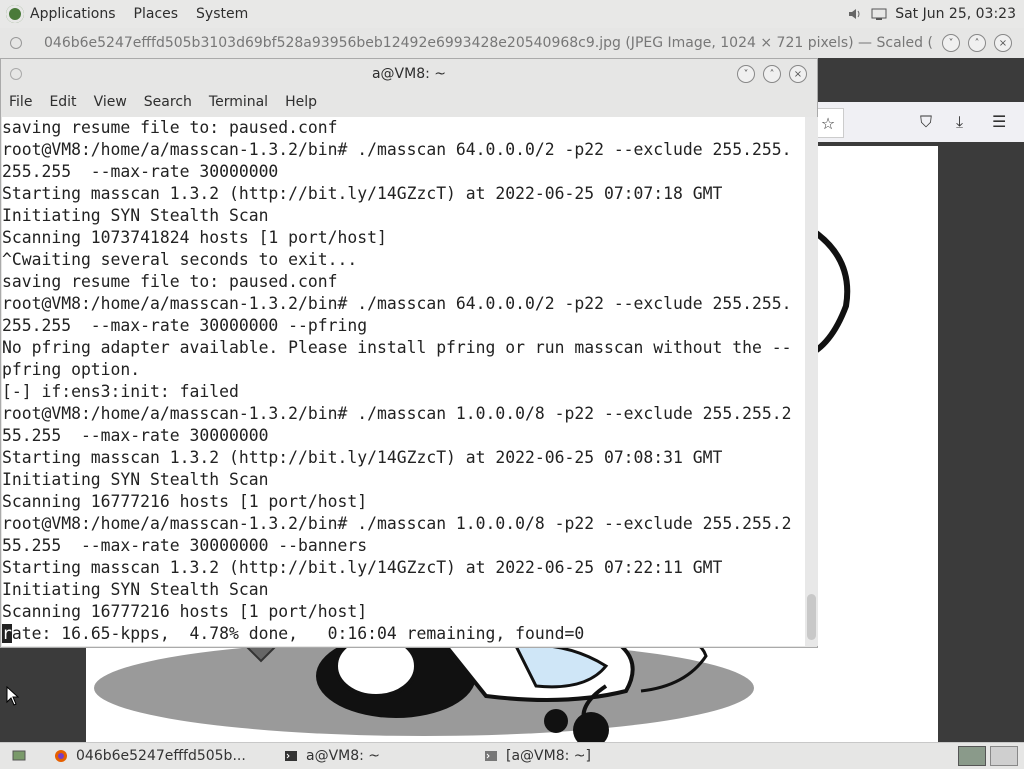 The height and width of the screenshot is (769, 1024). What do you see at coordinates (62, 102) in the screenshot?
I see `menu-edit: Edit` at bounding box center [62, 102].